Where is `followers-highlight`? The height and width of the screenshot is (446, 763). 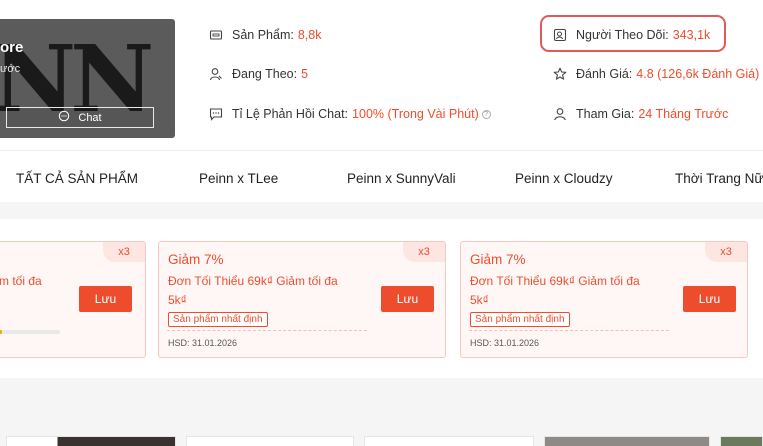
followers-highlight is located at coordinates (633, 33).